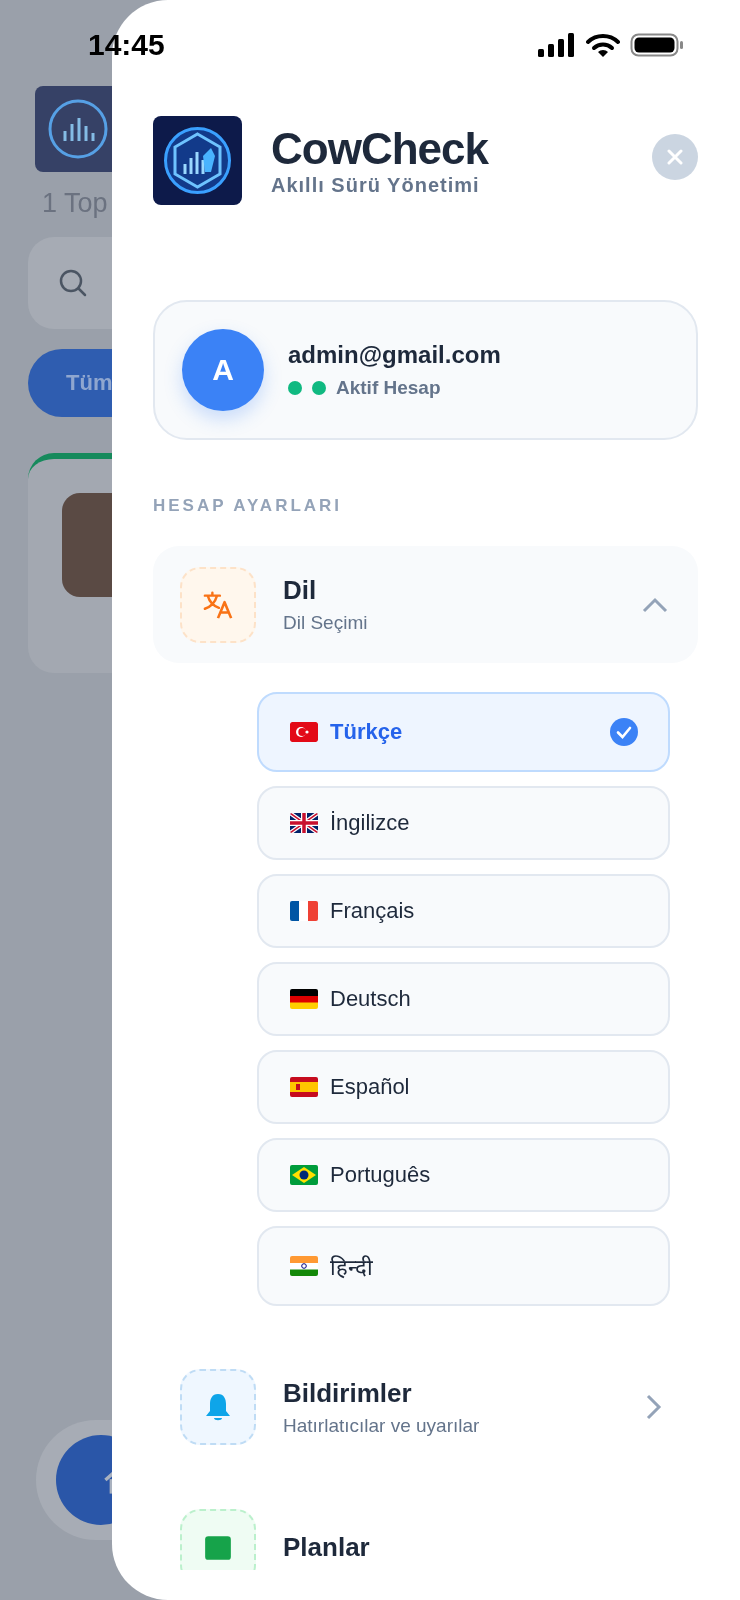 Image resolution: width=740 pixels, height=1600 pixels. Describe the element at coordinates (394, 355) in the screenshot. I see `account-email: admin@gmail.com` at that location.